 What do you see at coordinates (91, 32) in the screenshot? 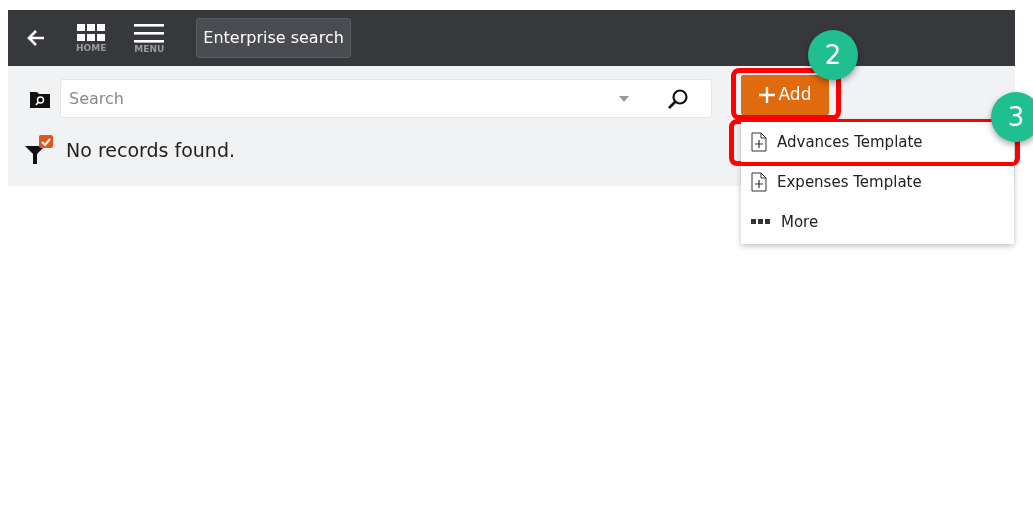
I see `grid-icon` at bounding box center [91, 32].